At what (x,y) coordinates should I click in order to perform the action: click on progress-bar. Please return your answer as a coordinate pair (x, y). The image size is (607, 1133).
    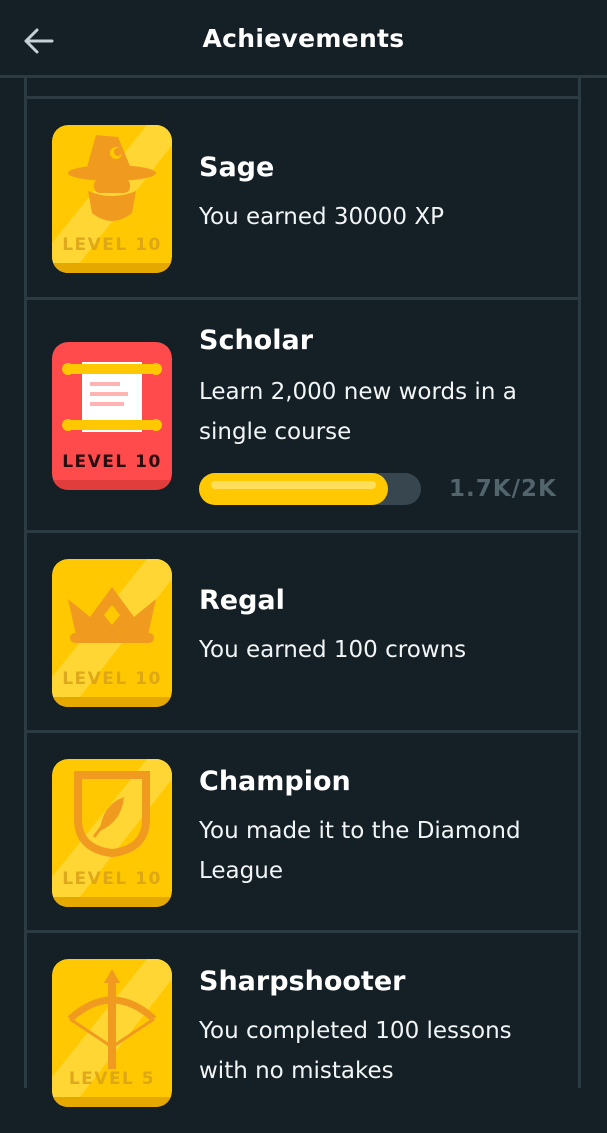
    Looking at the image, I should click on (310, 489).